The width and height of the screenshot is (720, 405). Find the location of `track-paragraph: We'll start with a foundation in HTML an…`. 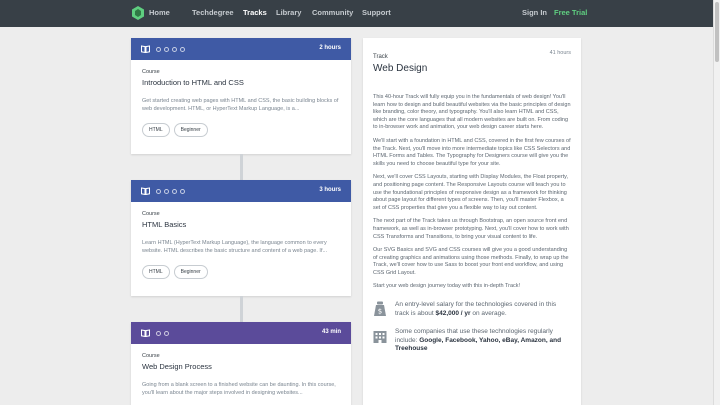

track-paragraph: We'll start with a foundation in HTML an… is located at coordinates (472, 152).